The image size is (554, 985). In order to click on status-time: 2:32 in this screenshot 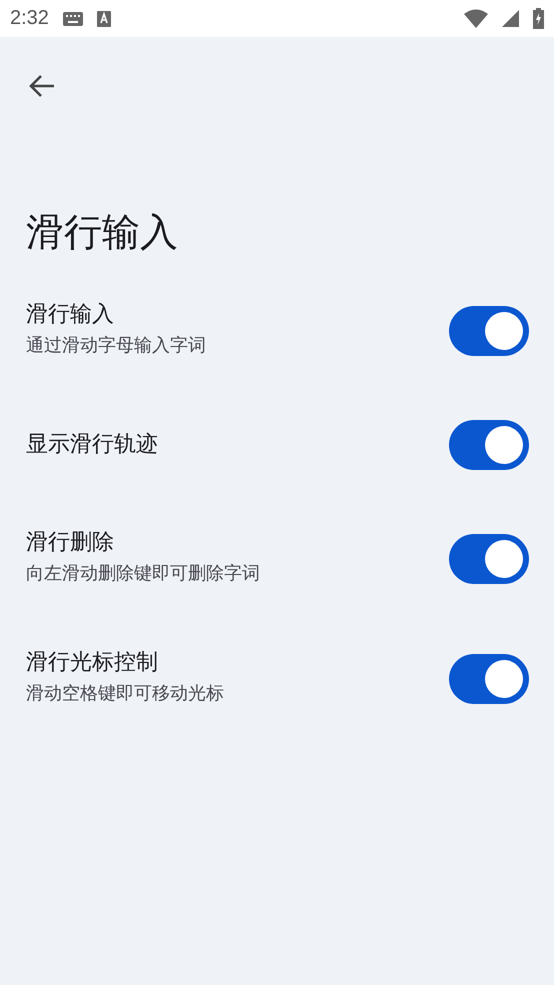, I will do `click(29, 18)`.